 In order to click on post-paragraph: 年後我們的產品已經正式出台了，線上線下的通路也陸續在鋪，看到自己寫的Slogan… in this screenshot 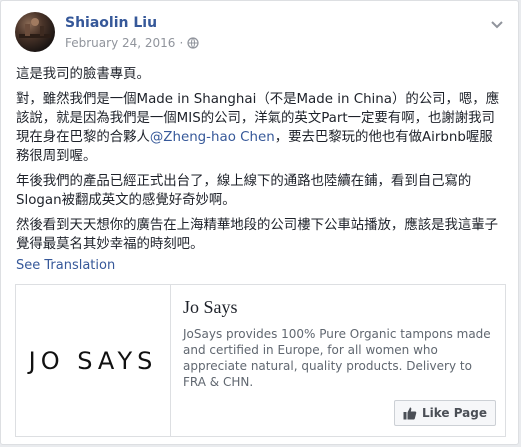, I will do `click(244, 191)`.